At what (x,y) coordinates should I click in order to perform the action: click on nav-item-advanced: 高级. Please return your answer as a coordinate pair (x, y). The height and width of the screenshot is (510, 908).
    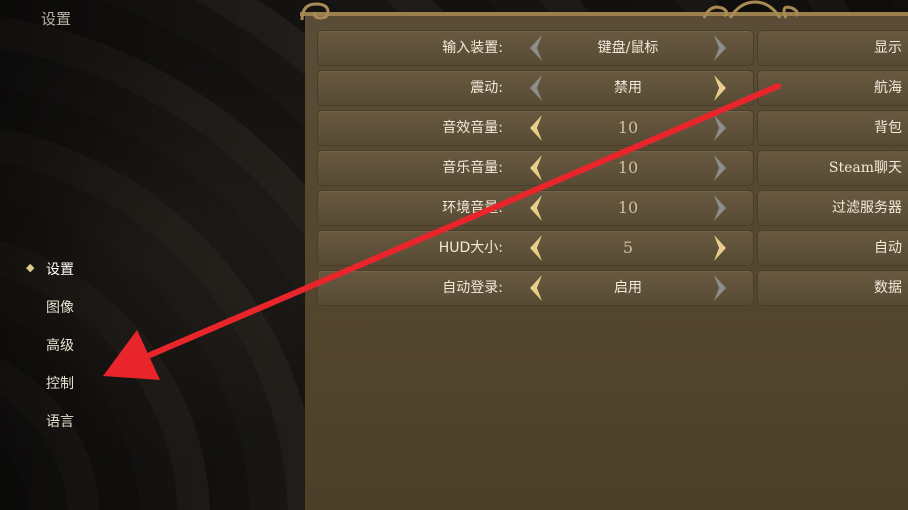
    Looking at the image, I should click on (84, 353).